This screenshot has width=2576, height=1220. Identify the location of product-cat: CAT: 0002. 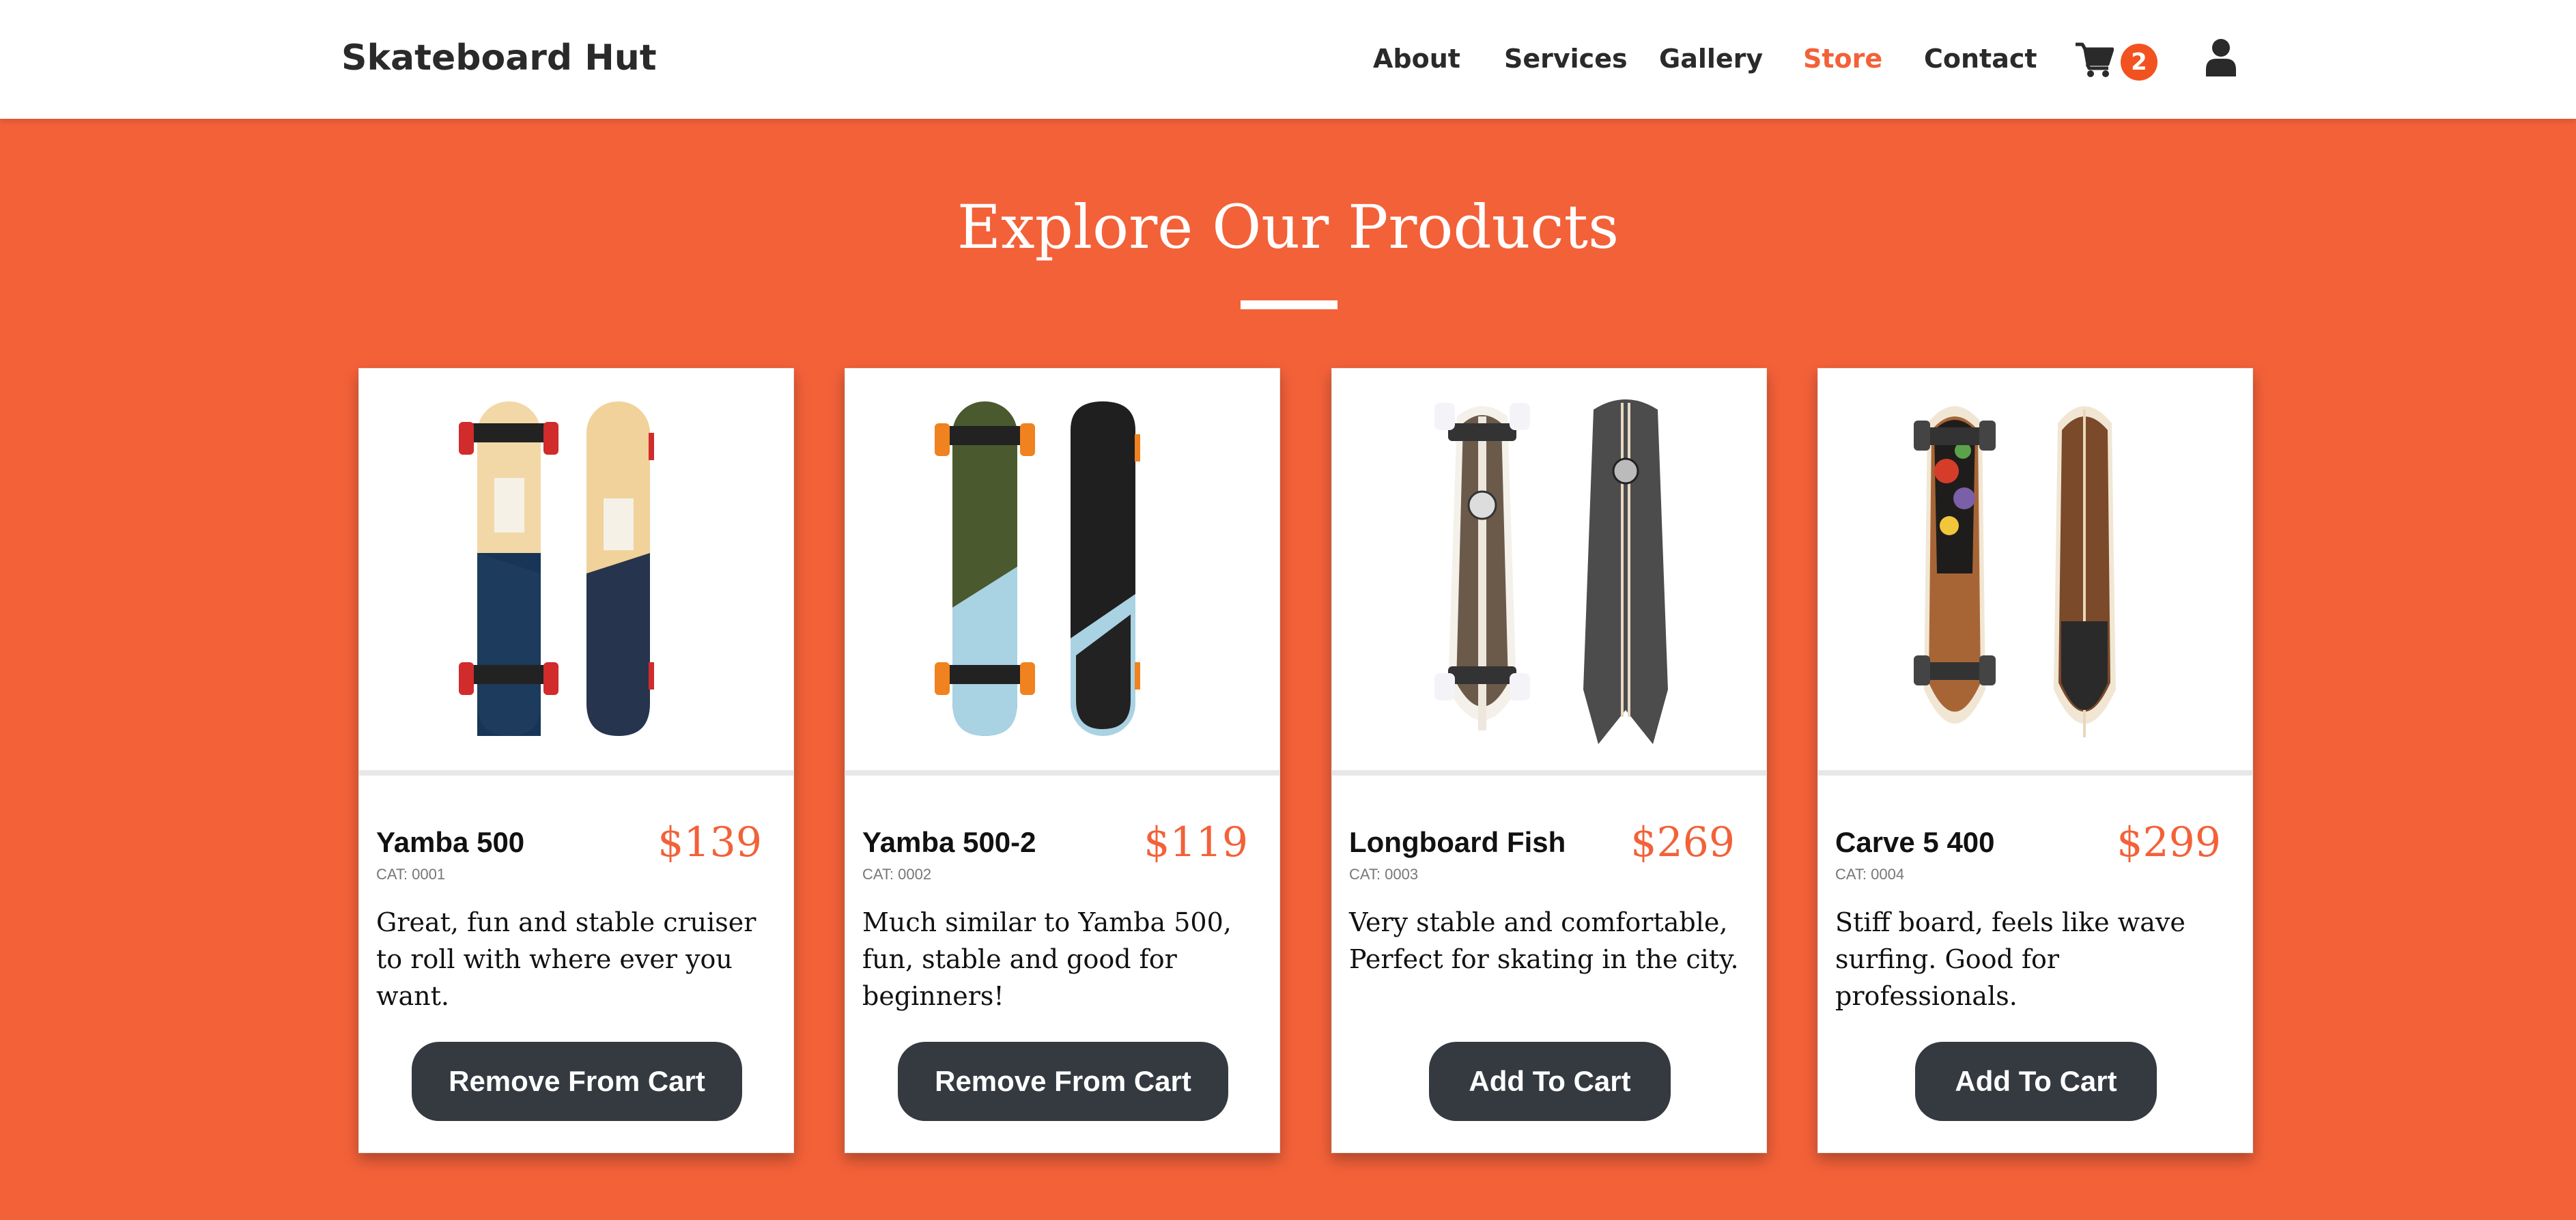
(897, 874).